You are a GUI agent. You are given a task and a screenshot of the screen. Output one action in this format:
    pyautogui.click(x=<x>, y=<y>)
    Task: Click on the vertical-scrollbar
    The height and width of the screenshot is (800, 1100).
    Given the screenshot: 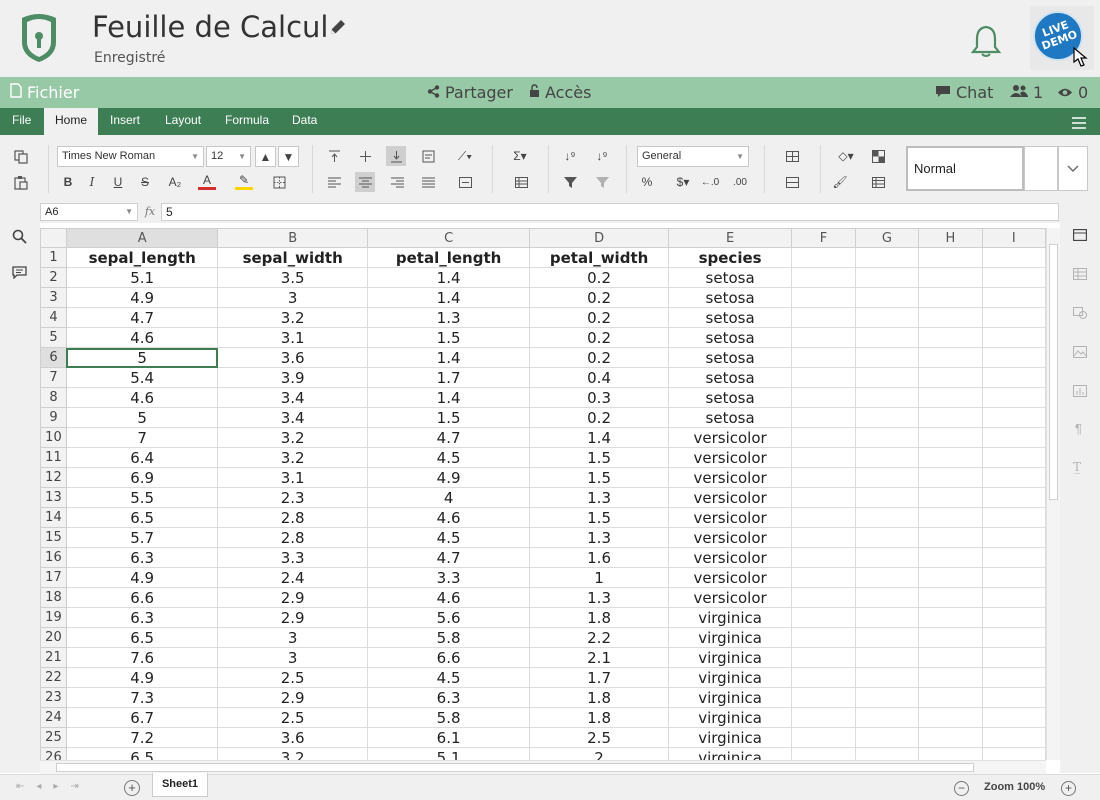 What is the action you would take?
    pyautogui.click(x=1053, y=494)
    